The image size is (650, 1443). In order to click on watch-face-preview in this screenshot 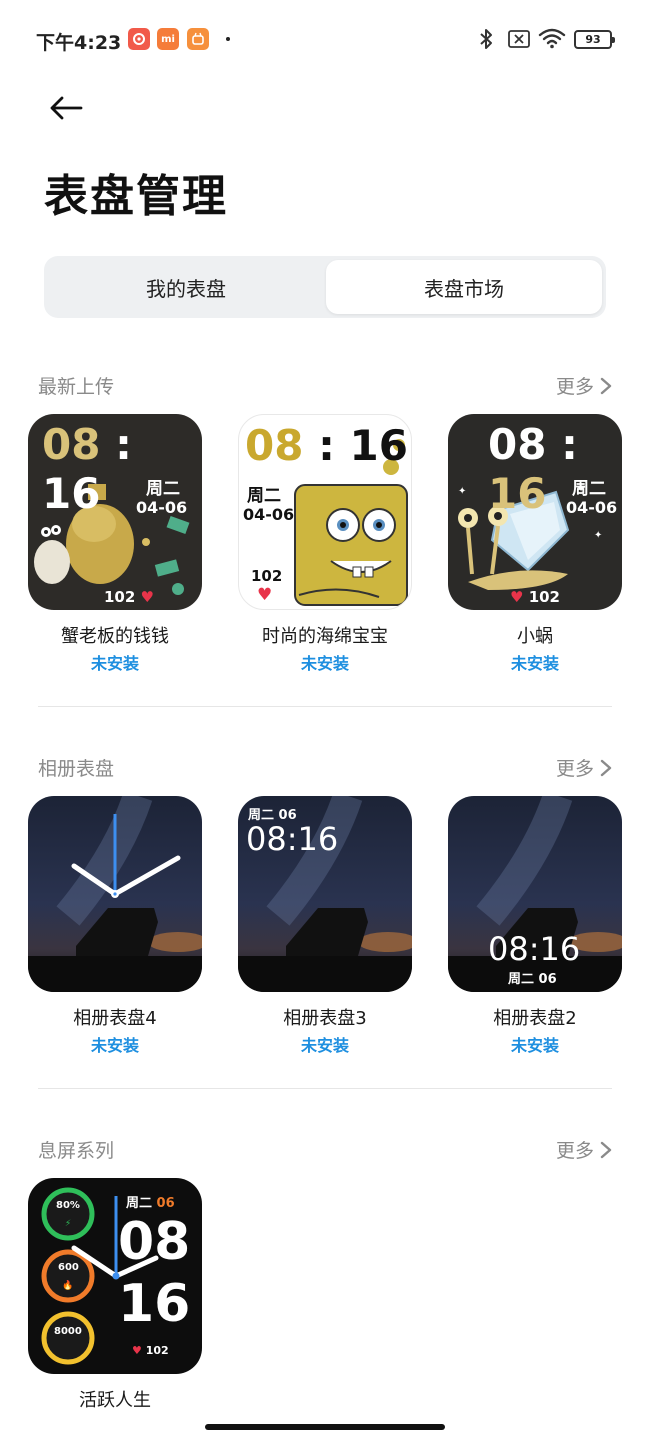, I will do `click(115, 894)`.